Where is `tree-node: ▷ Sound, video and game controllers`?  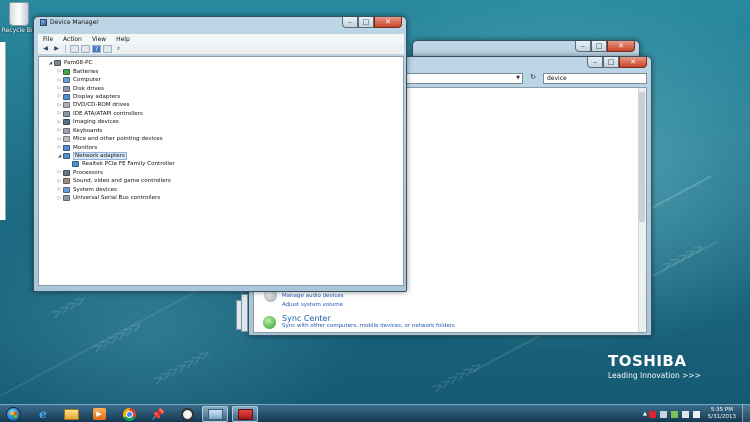 tree-node: ▷ Sound, video and game controllers is located at coordinates (221, 181).